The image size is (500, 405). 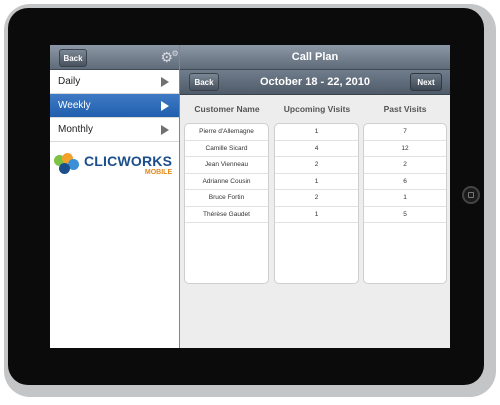 What do you see at coordinates (114, 106) in the screenshot?
I see `sidebar-item-weekly: Weekly` at bounding box center [114, 106].